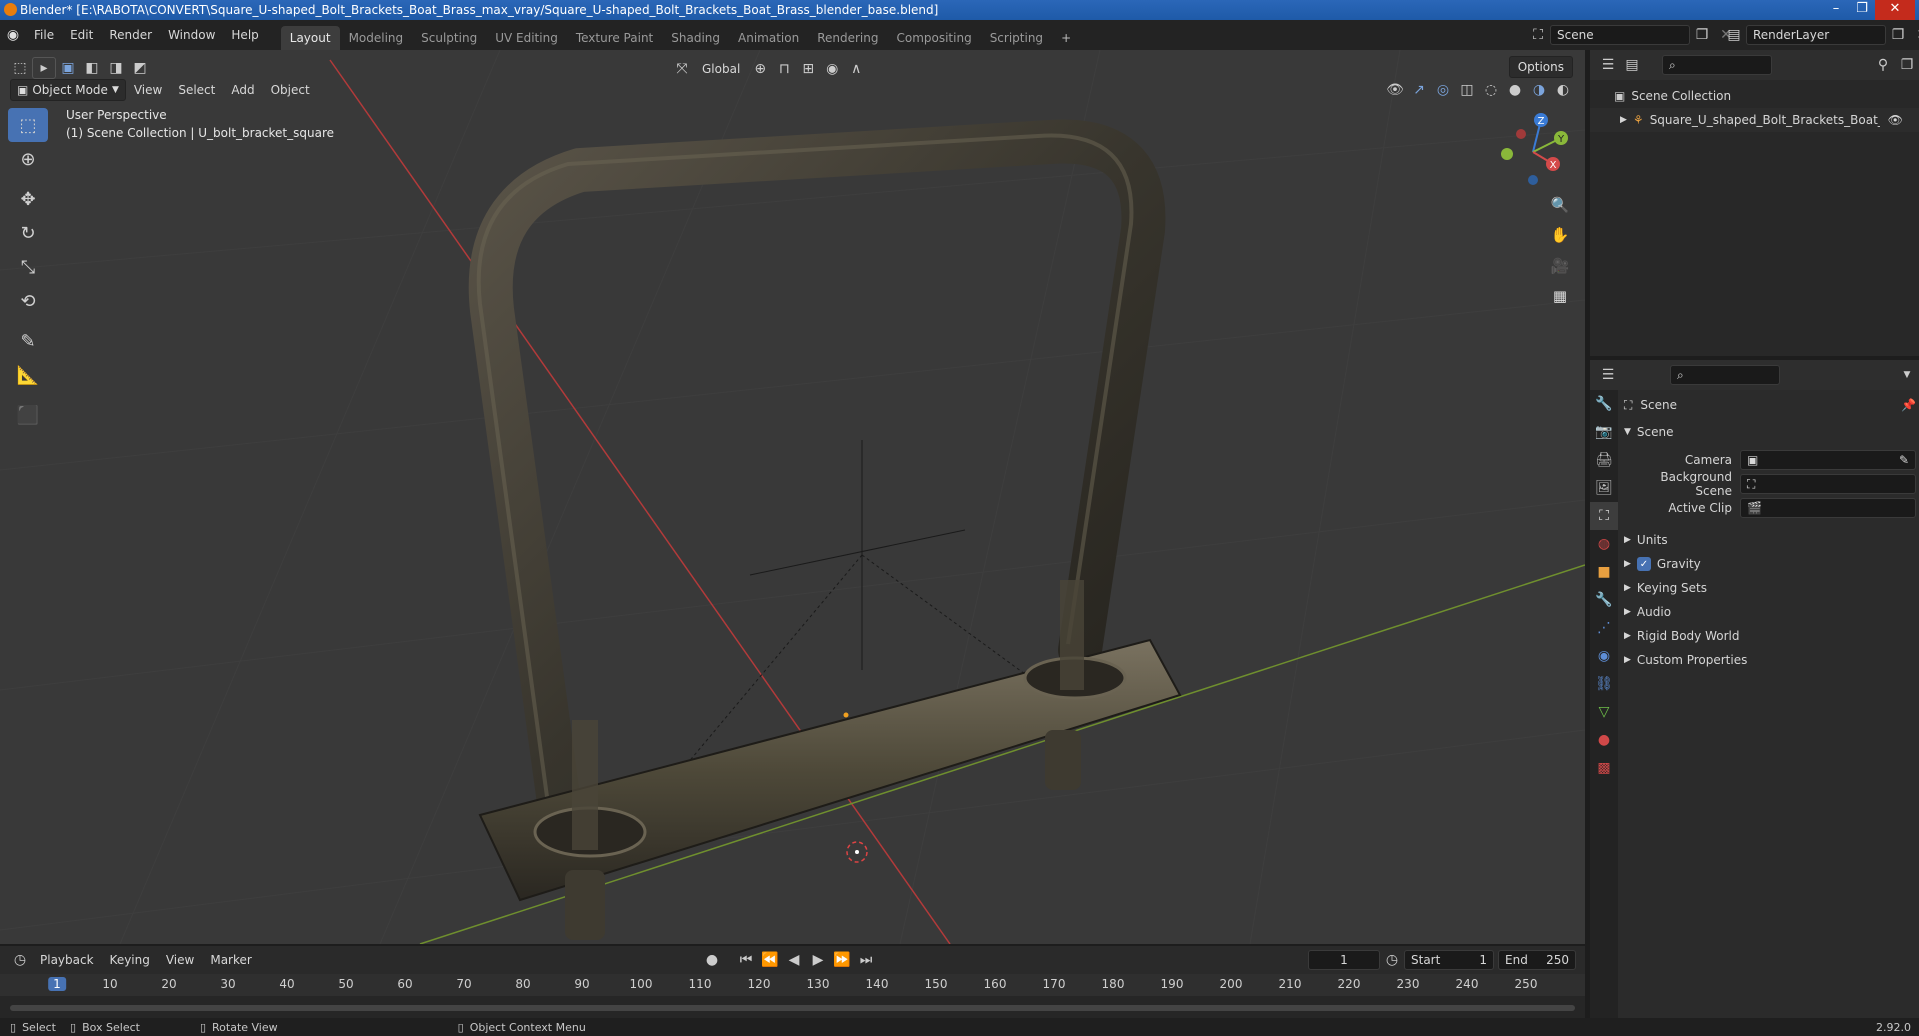 This screenshot has width=1919, height=1036. Describe the element at coordinates (526, 38) in the screenshot. I see `tab-uv-editing: UV Editing` at that location.